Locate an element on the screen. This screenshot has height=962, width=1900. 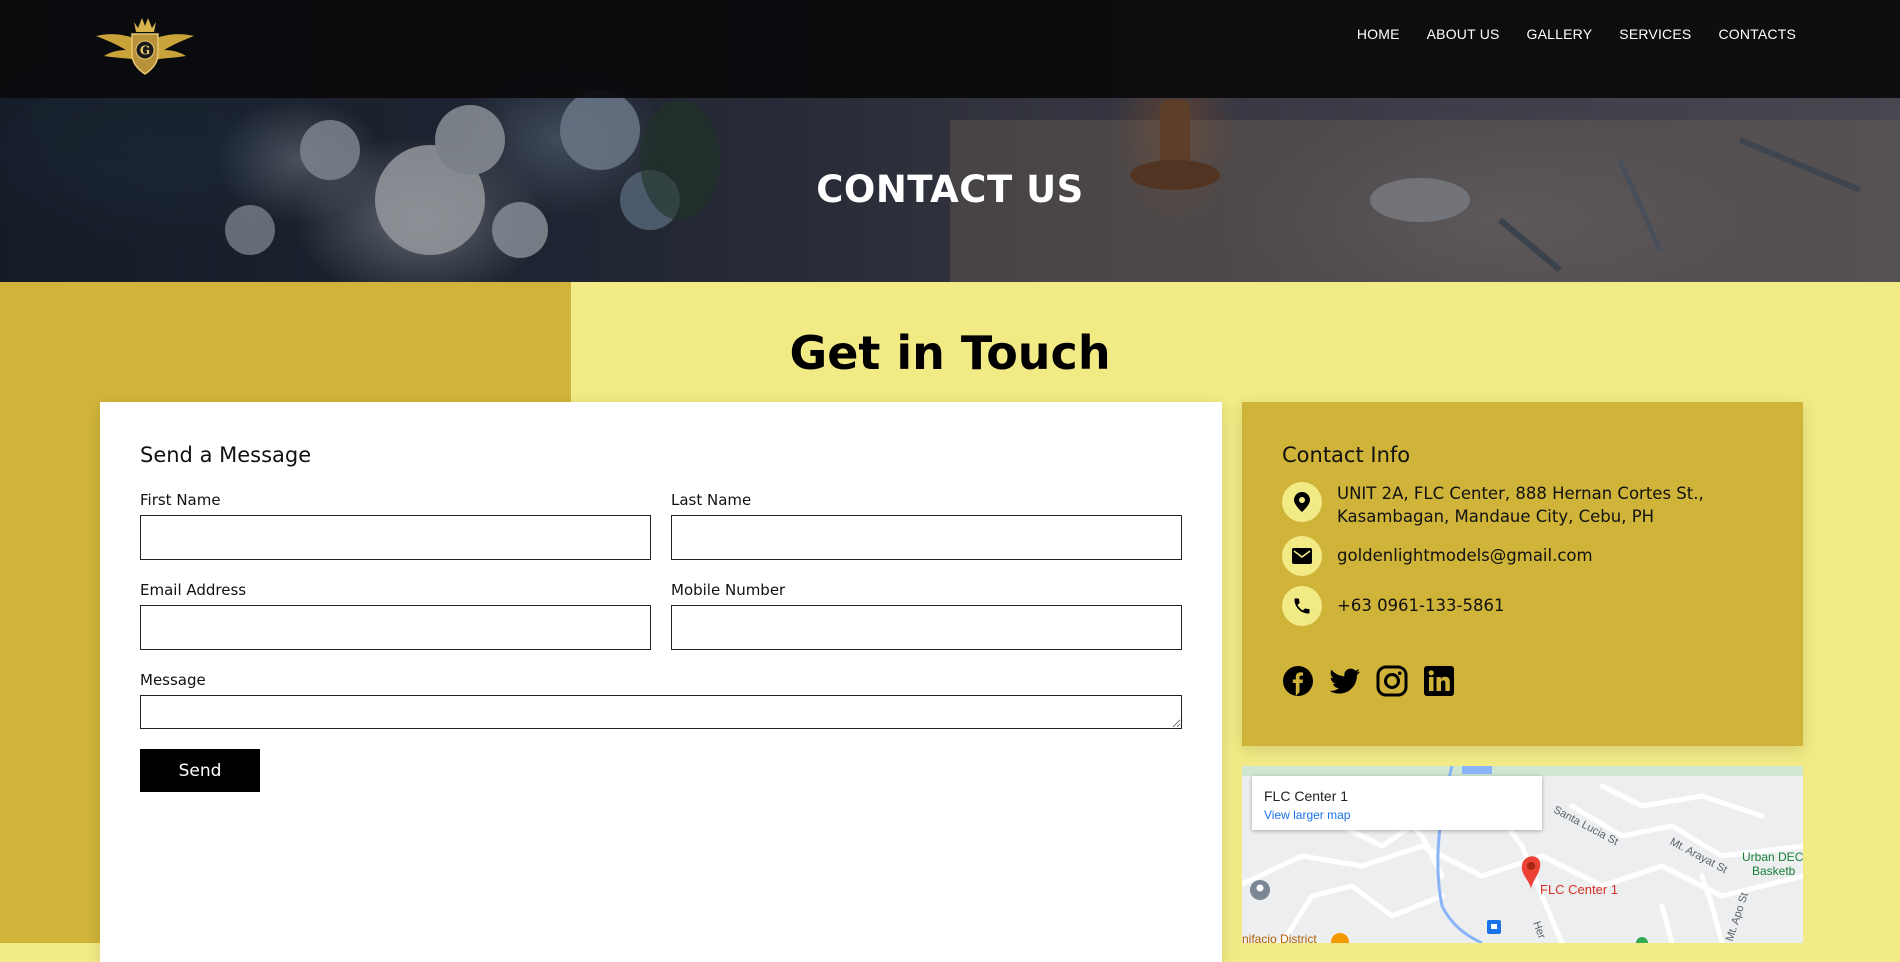
brand-logo: G is located at coordinates (145, 45).